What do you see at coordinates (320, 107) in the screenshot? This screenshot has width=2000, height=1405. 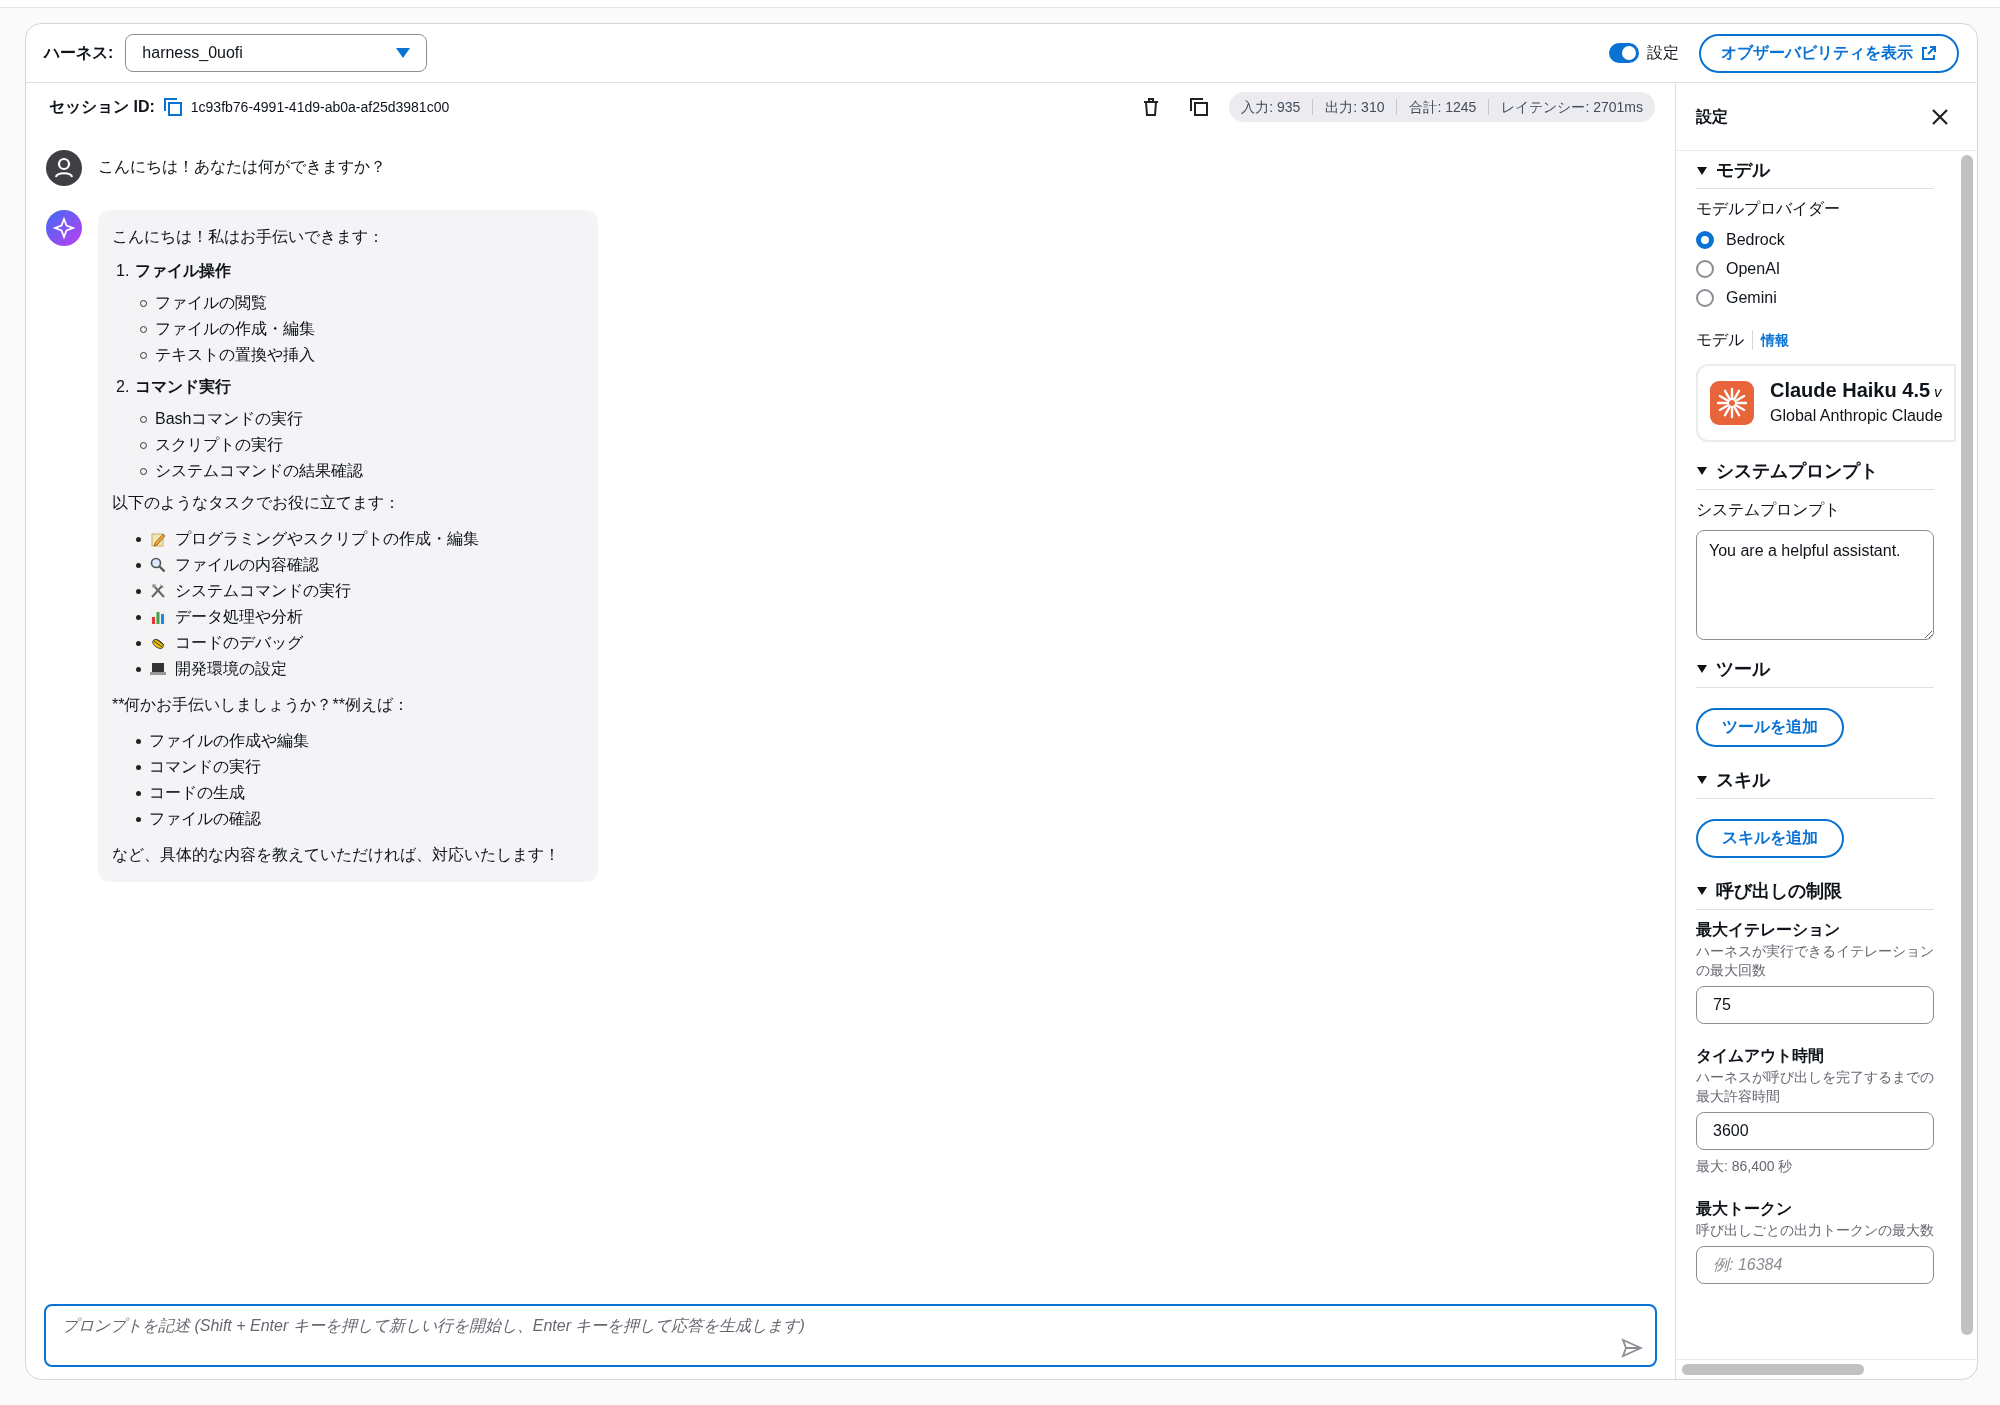 I see `session-id: 1c93fb76-4991-41d9-ab0a-af25d3981c00` at bounding box center [320, 107].